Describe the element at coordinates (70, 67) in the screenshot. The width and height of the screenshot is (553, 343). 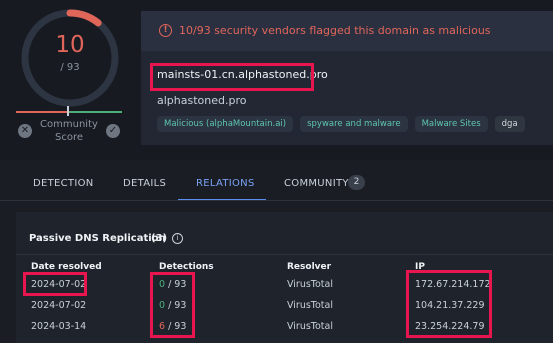
I see `detection-total: / 93` at that location.